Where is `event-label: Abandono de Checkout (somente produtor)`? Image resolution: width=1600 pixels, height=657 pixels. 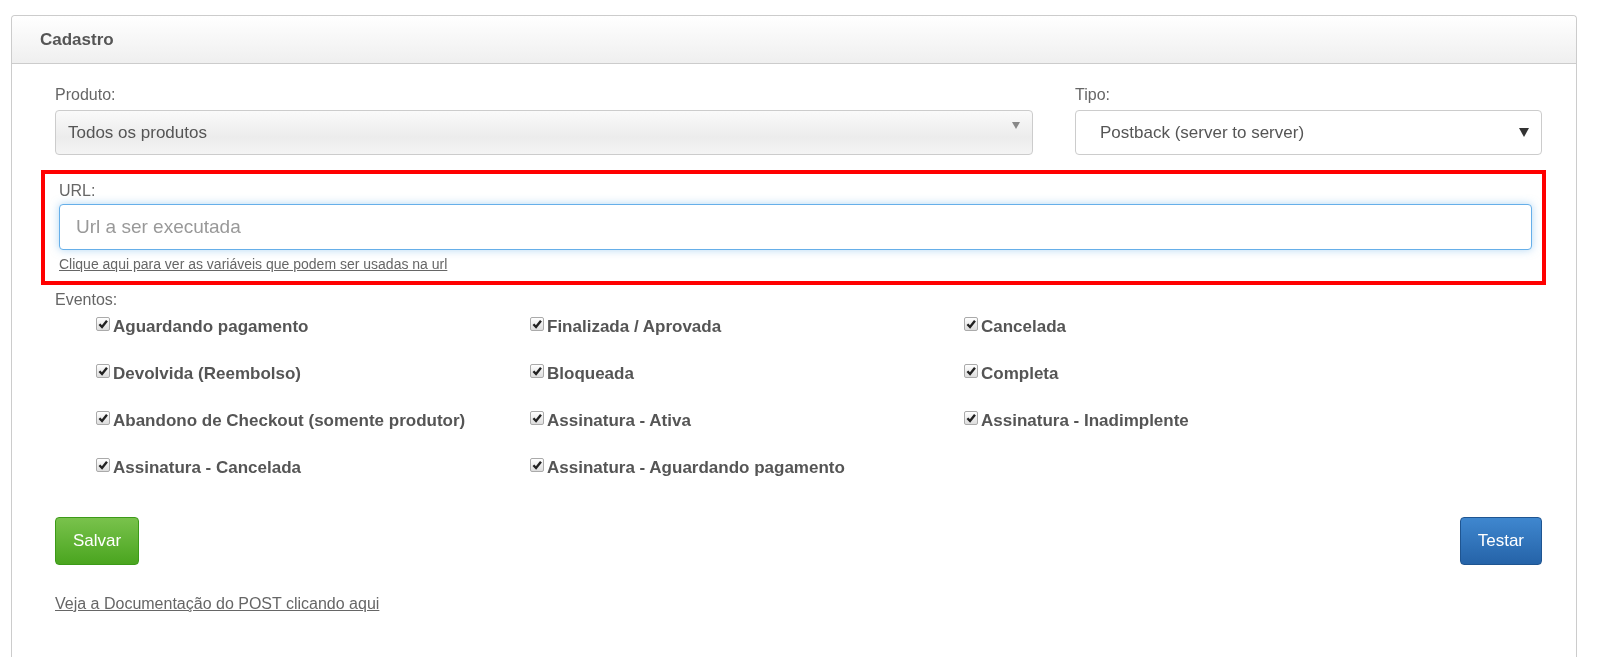
event-label: Abandono de Checkout (somente produtor) is located at coordinates (289, 420).